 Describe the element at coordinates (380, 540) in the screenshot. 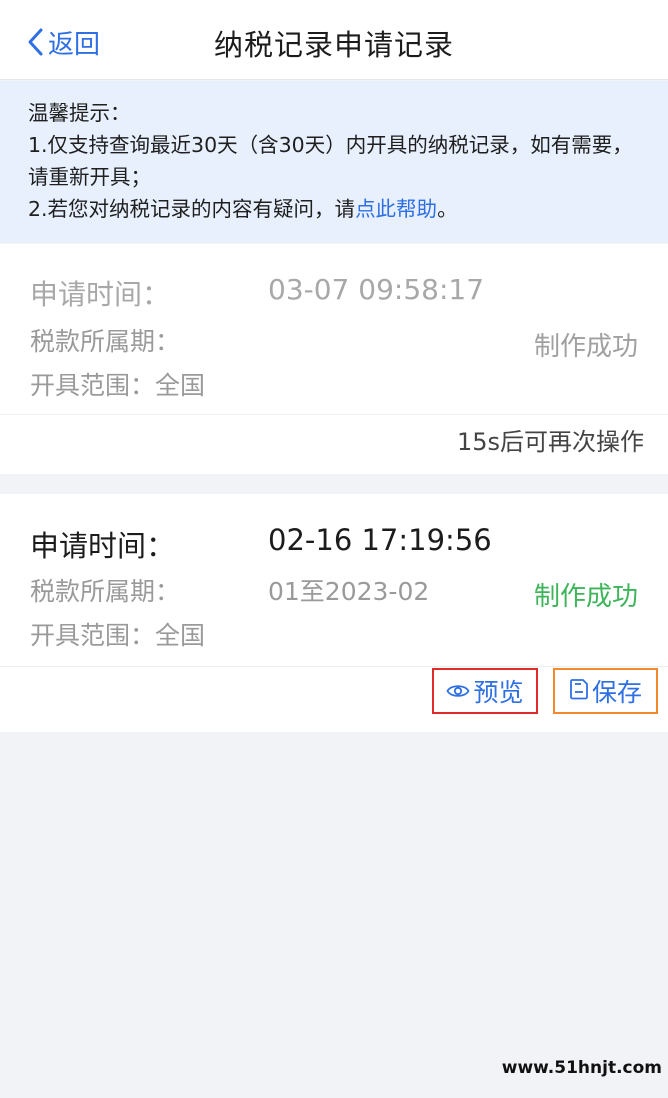

I see `apply-time-value: 02-16 17:19:56` at that location.